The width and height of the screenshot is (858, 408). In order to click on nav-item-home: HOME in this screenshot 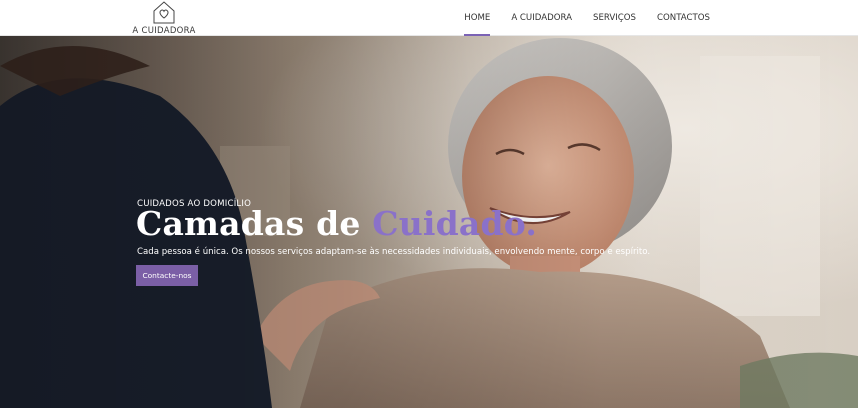, I will do `click(477, 18)`.